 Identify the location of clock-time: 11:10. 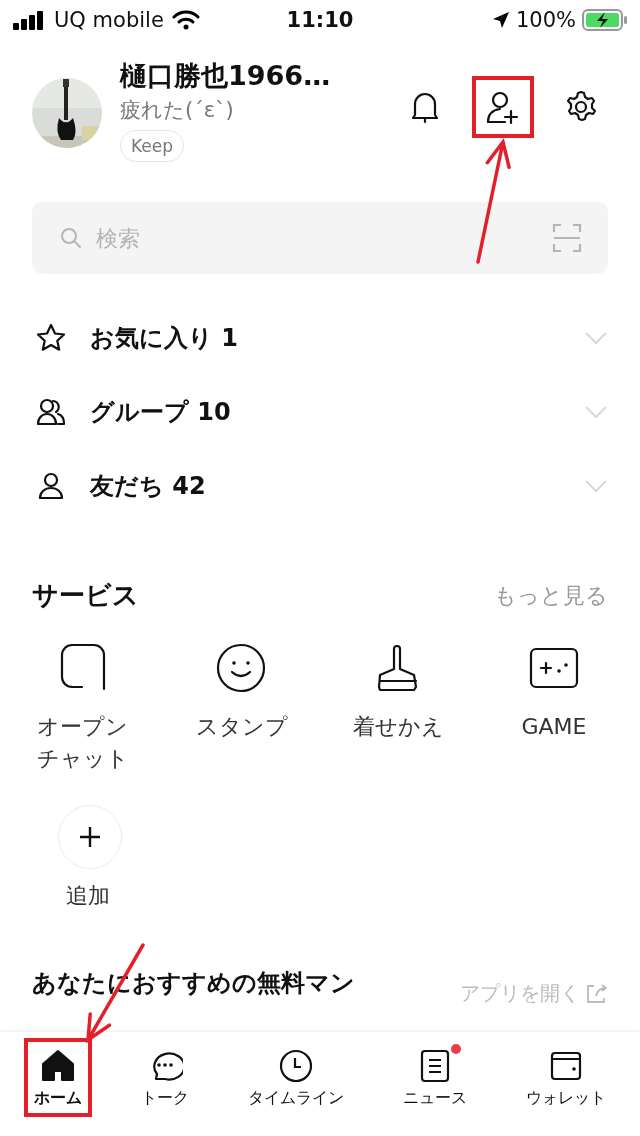
(320, 20).